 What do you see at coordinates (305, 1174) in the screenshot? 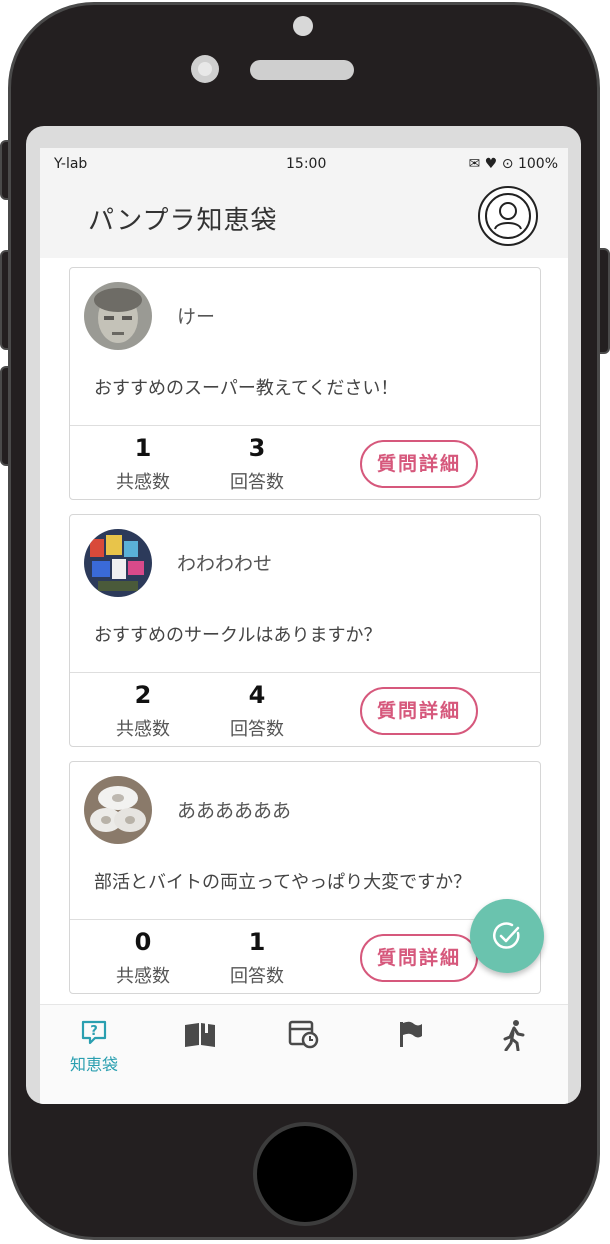
I see `home-button` at bounding box center [305, 1174].